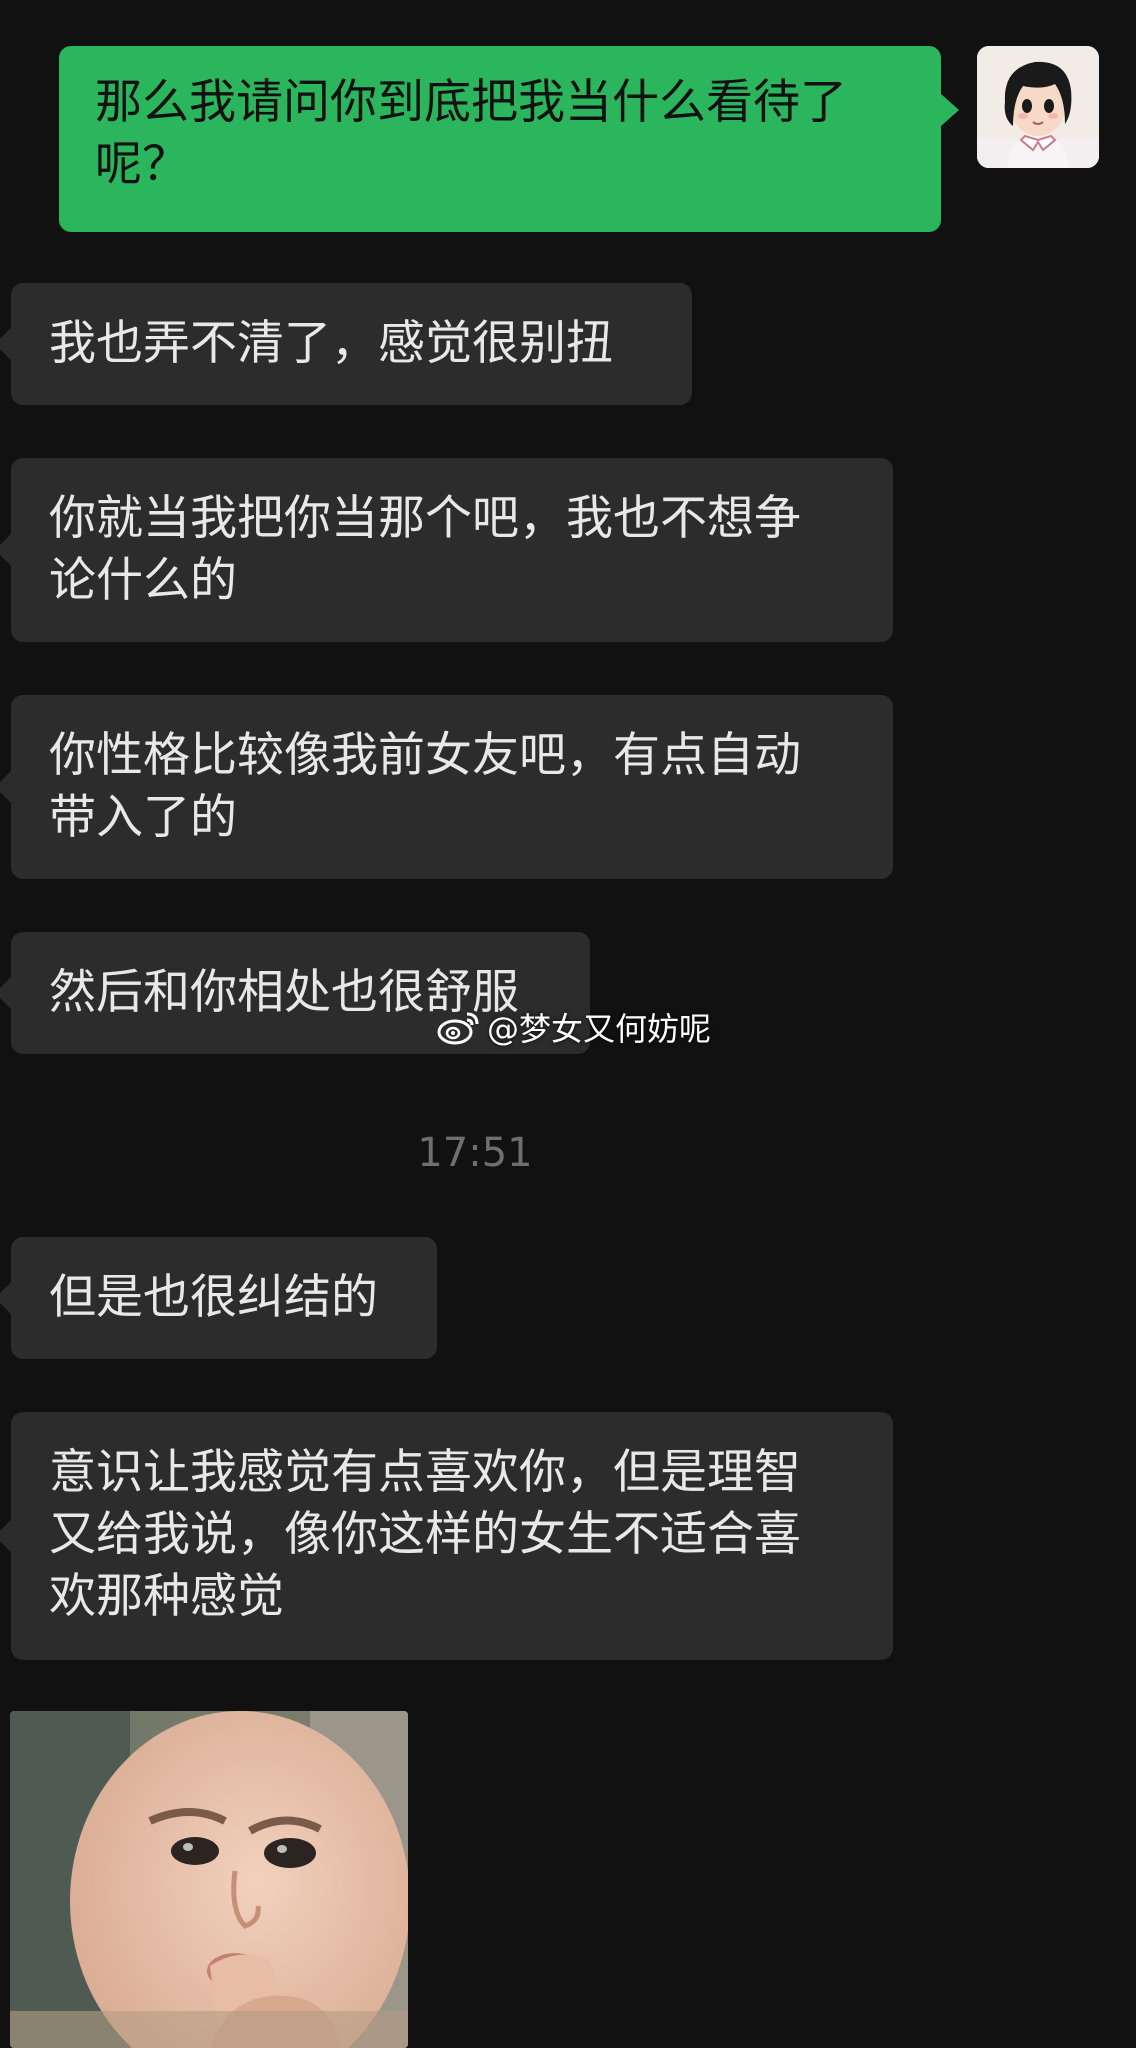  I want to click on baby-sticker-icon, so click(209, 1879).